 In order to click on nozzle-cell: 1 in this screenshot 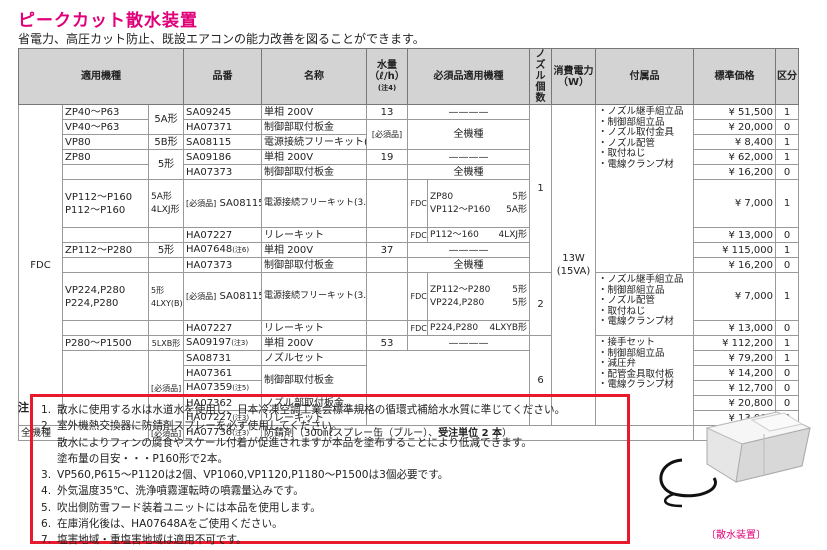, I will do `click(541, 188)`.